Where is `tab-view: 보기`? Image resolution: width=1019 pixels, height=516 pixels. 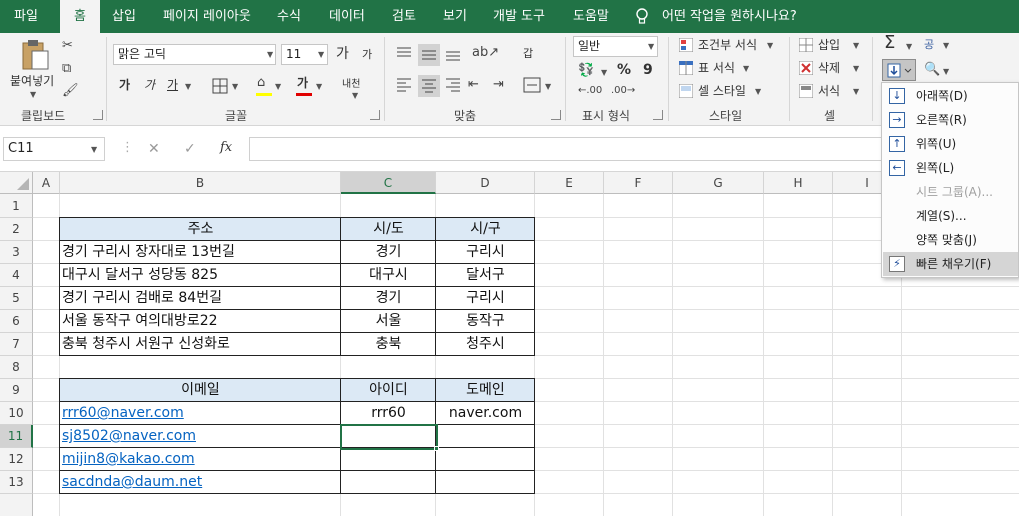 tab-view: 보기 is located at coordinates (455, 16).